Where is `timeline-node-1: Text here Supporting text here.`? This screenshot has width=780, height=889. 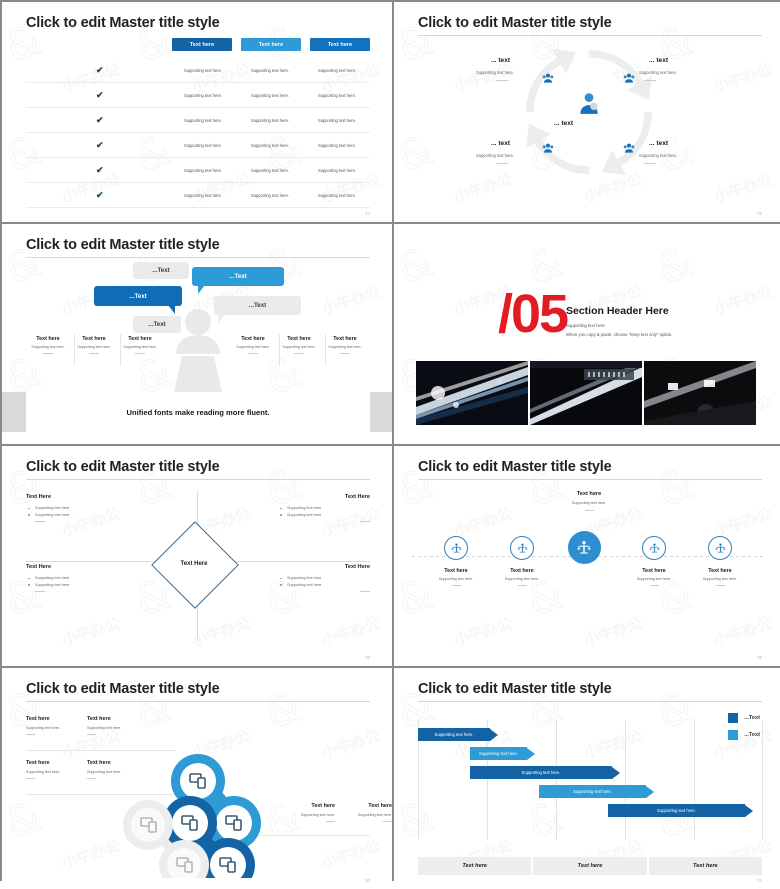 timeline-node-1: Text here Supporting text here. is located at coordinates (456, 561).